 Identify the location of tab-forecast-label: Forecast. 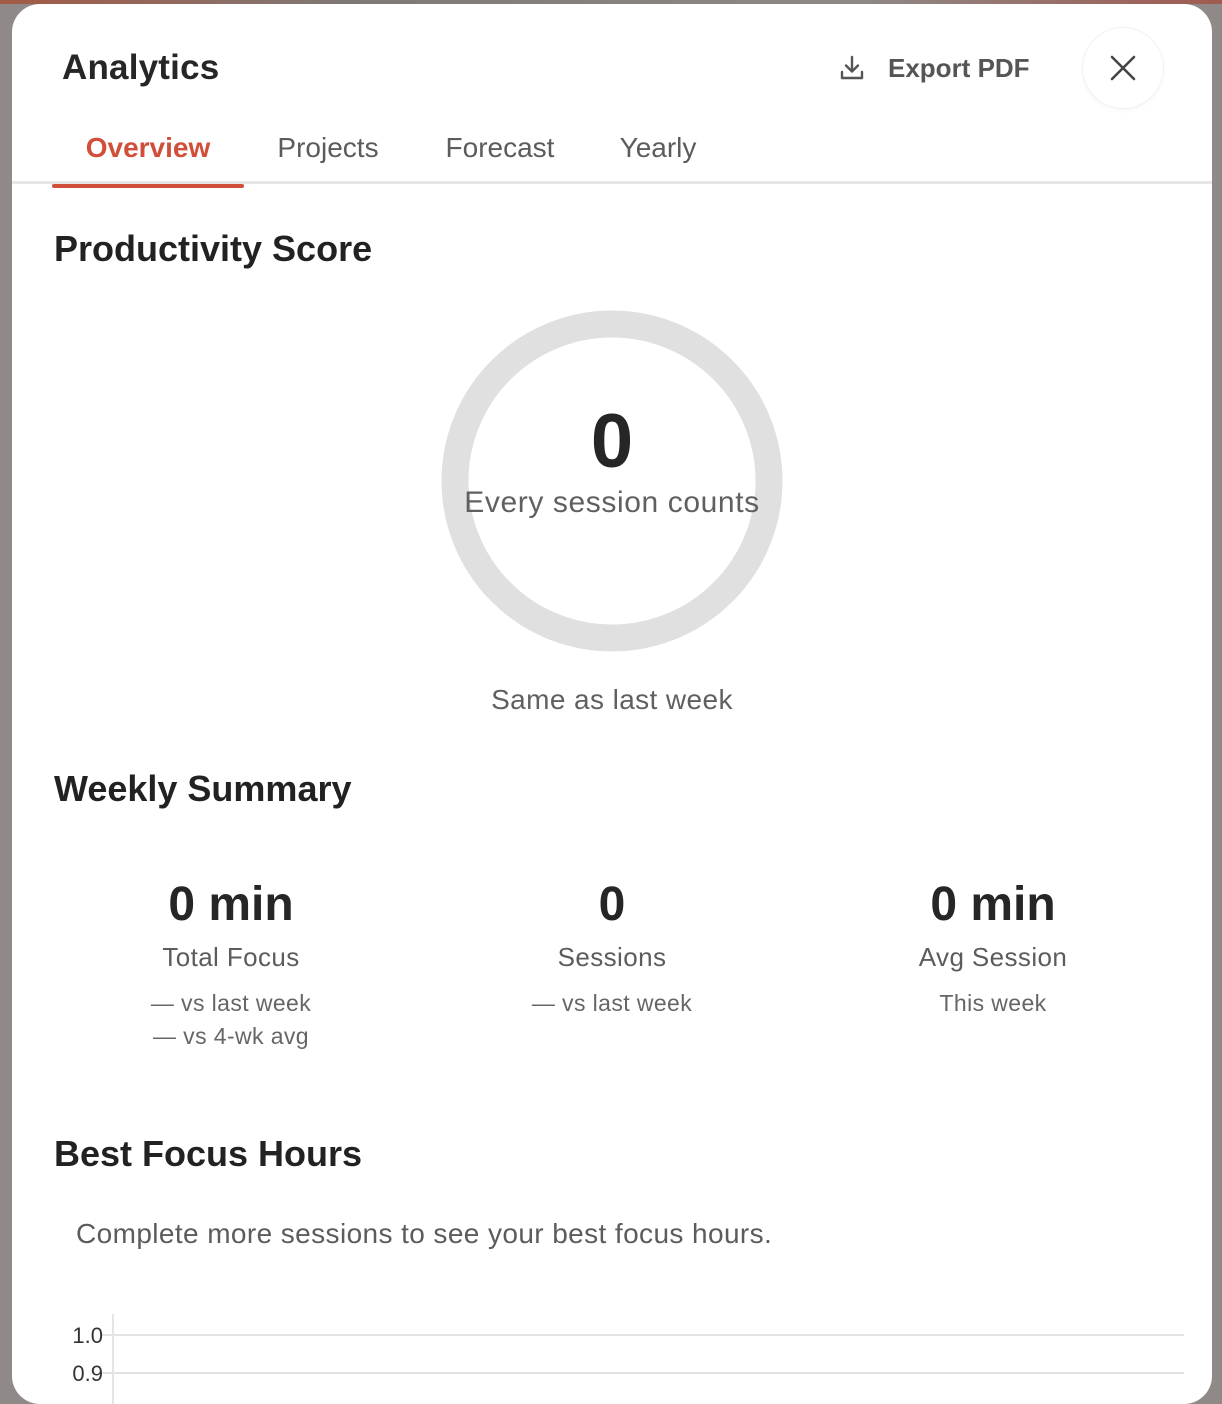
(500, 147).